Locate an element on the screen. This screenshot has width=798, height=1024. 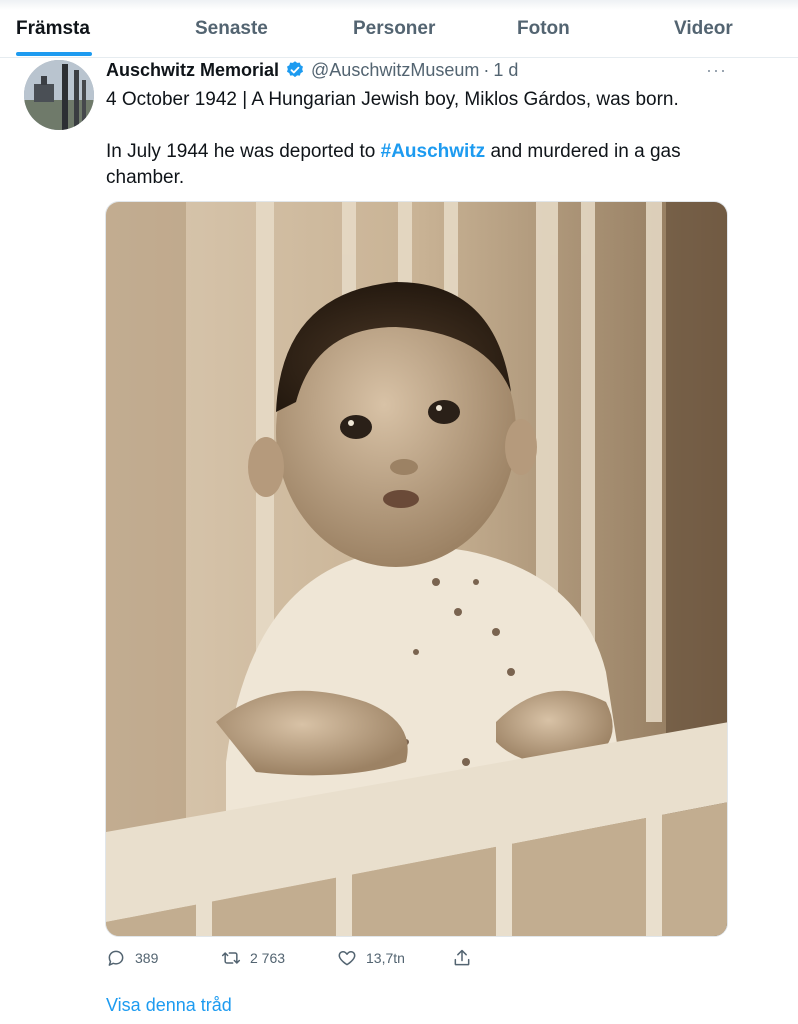
retweet-count: 2 763 is located at coordinates (268, 958).